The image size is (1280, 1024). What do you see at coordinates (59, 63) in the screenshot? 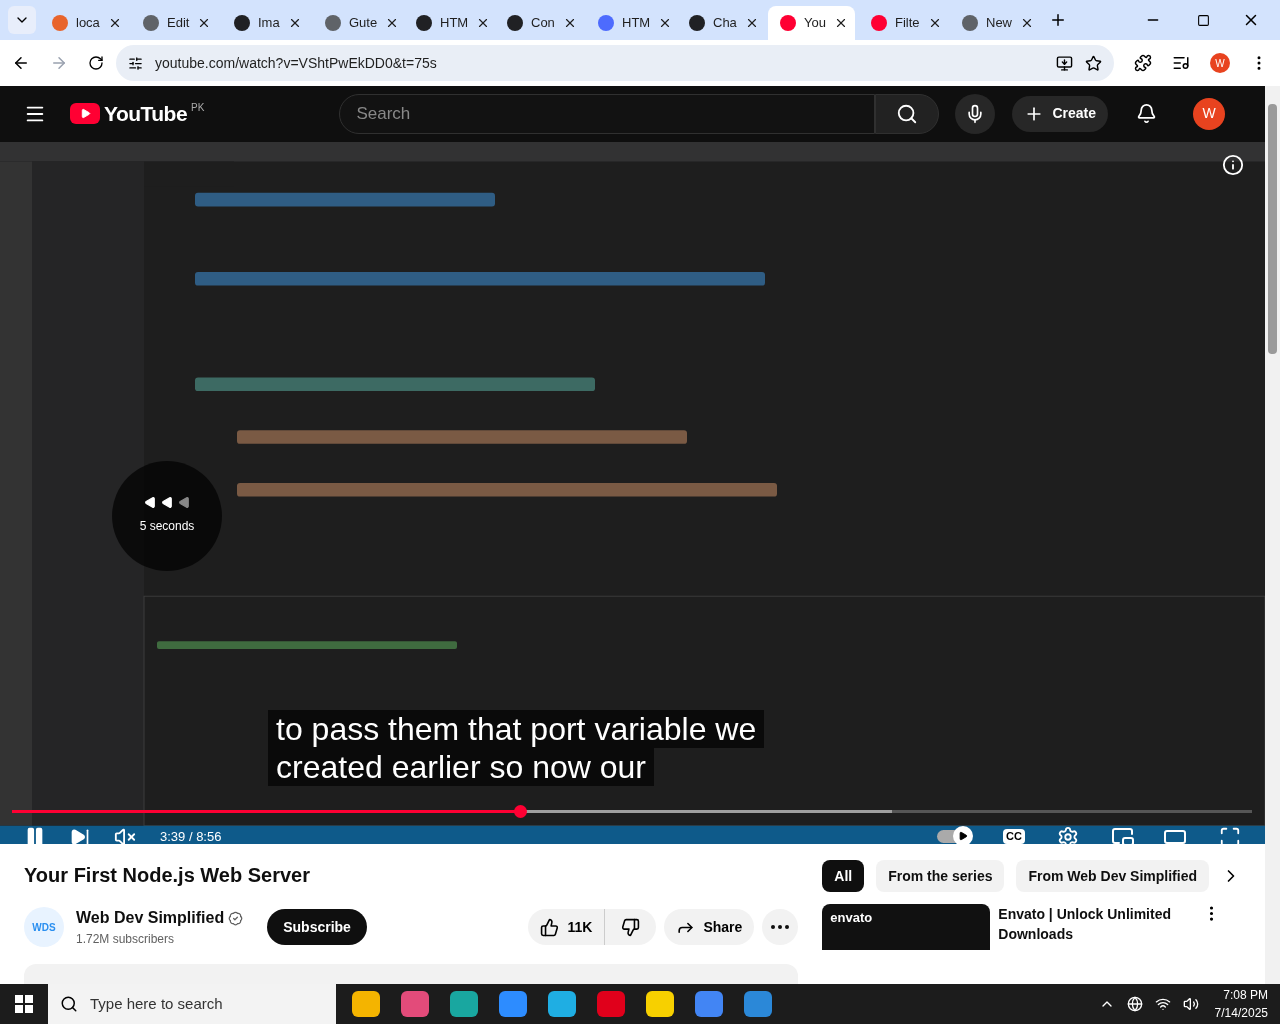
I see `forward-icon` at bounding box center [59, 63].